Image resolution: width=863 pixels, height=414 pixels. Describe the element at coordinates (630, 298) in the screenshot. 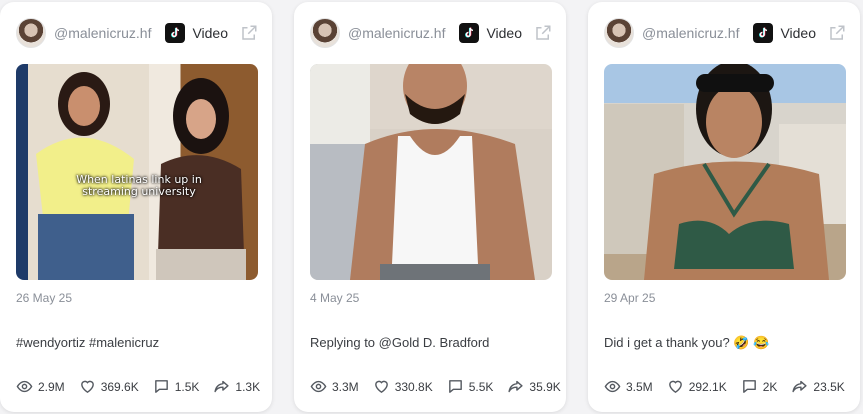

I see `post-date: 29 Apr 25` at that location.